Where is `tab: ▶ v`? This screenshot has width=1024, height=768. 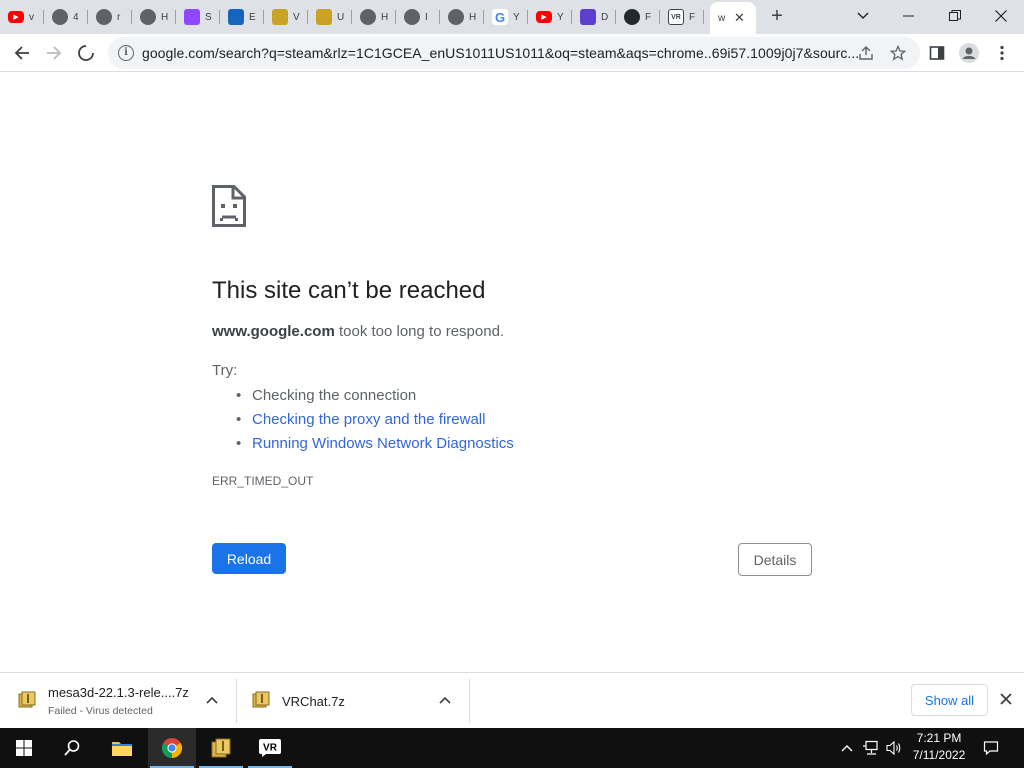 tab: ▶ v is located at coordinates (22, 17).